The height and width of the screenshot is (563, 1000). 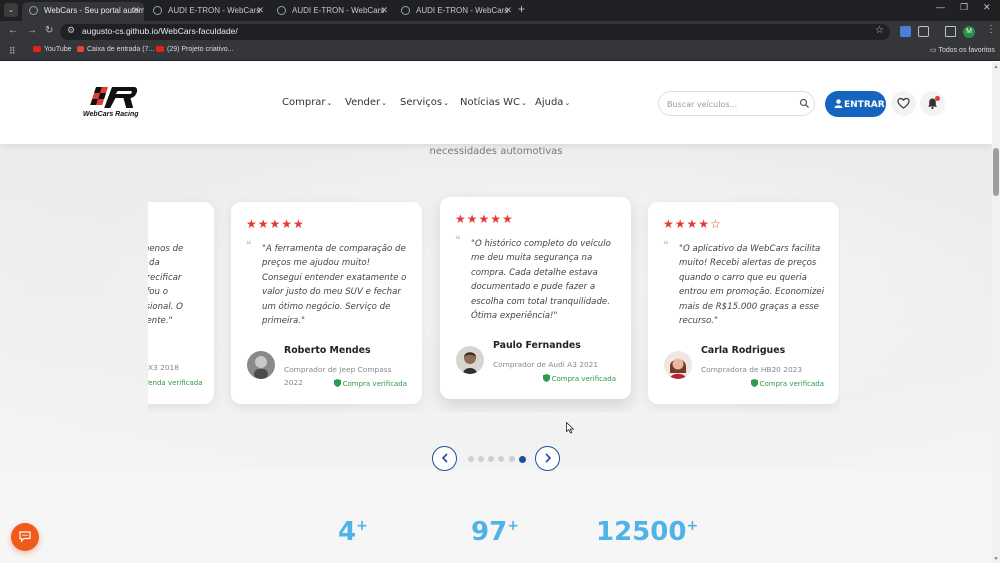 What do you see at coordinates (996, 172) in the screenshot?
I see `scrollbar-thumb` at bounding box center [996, 172].